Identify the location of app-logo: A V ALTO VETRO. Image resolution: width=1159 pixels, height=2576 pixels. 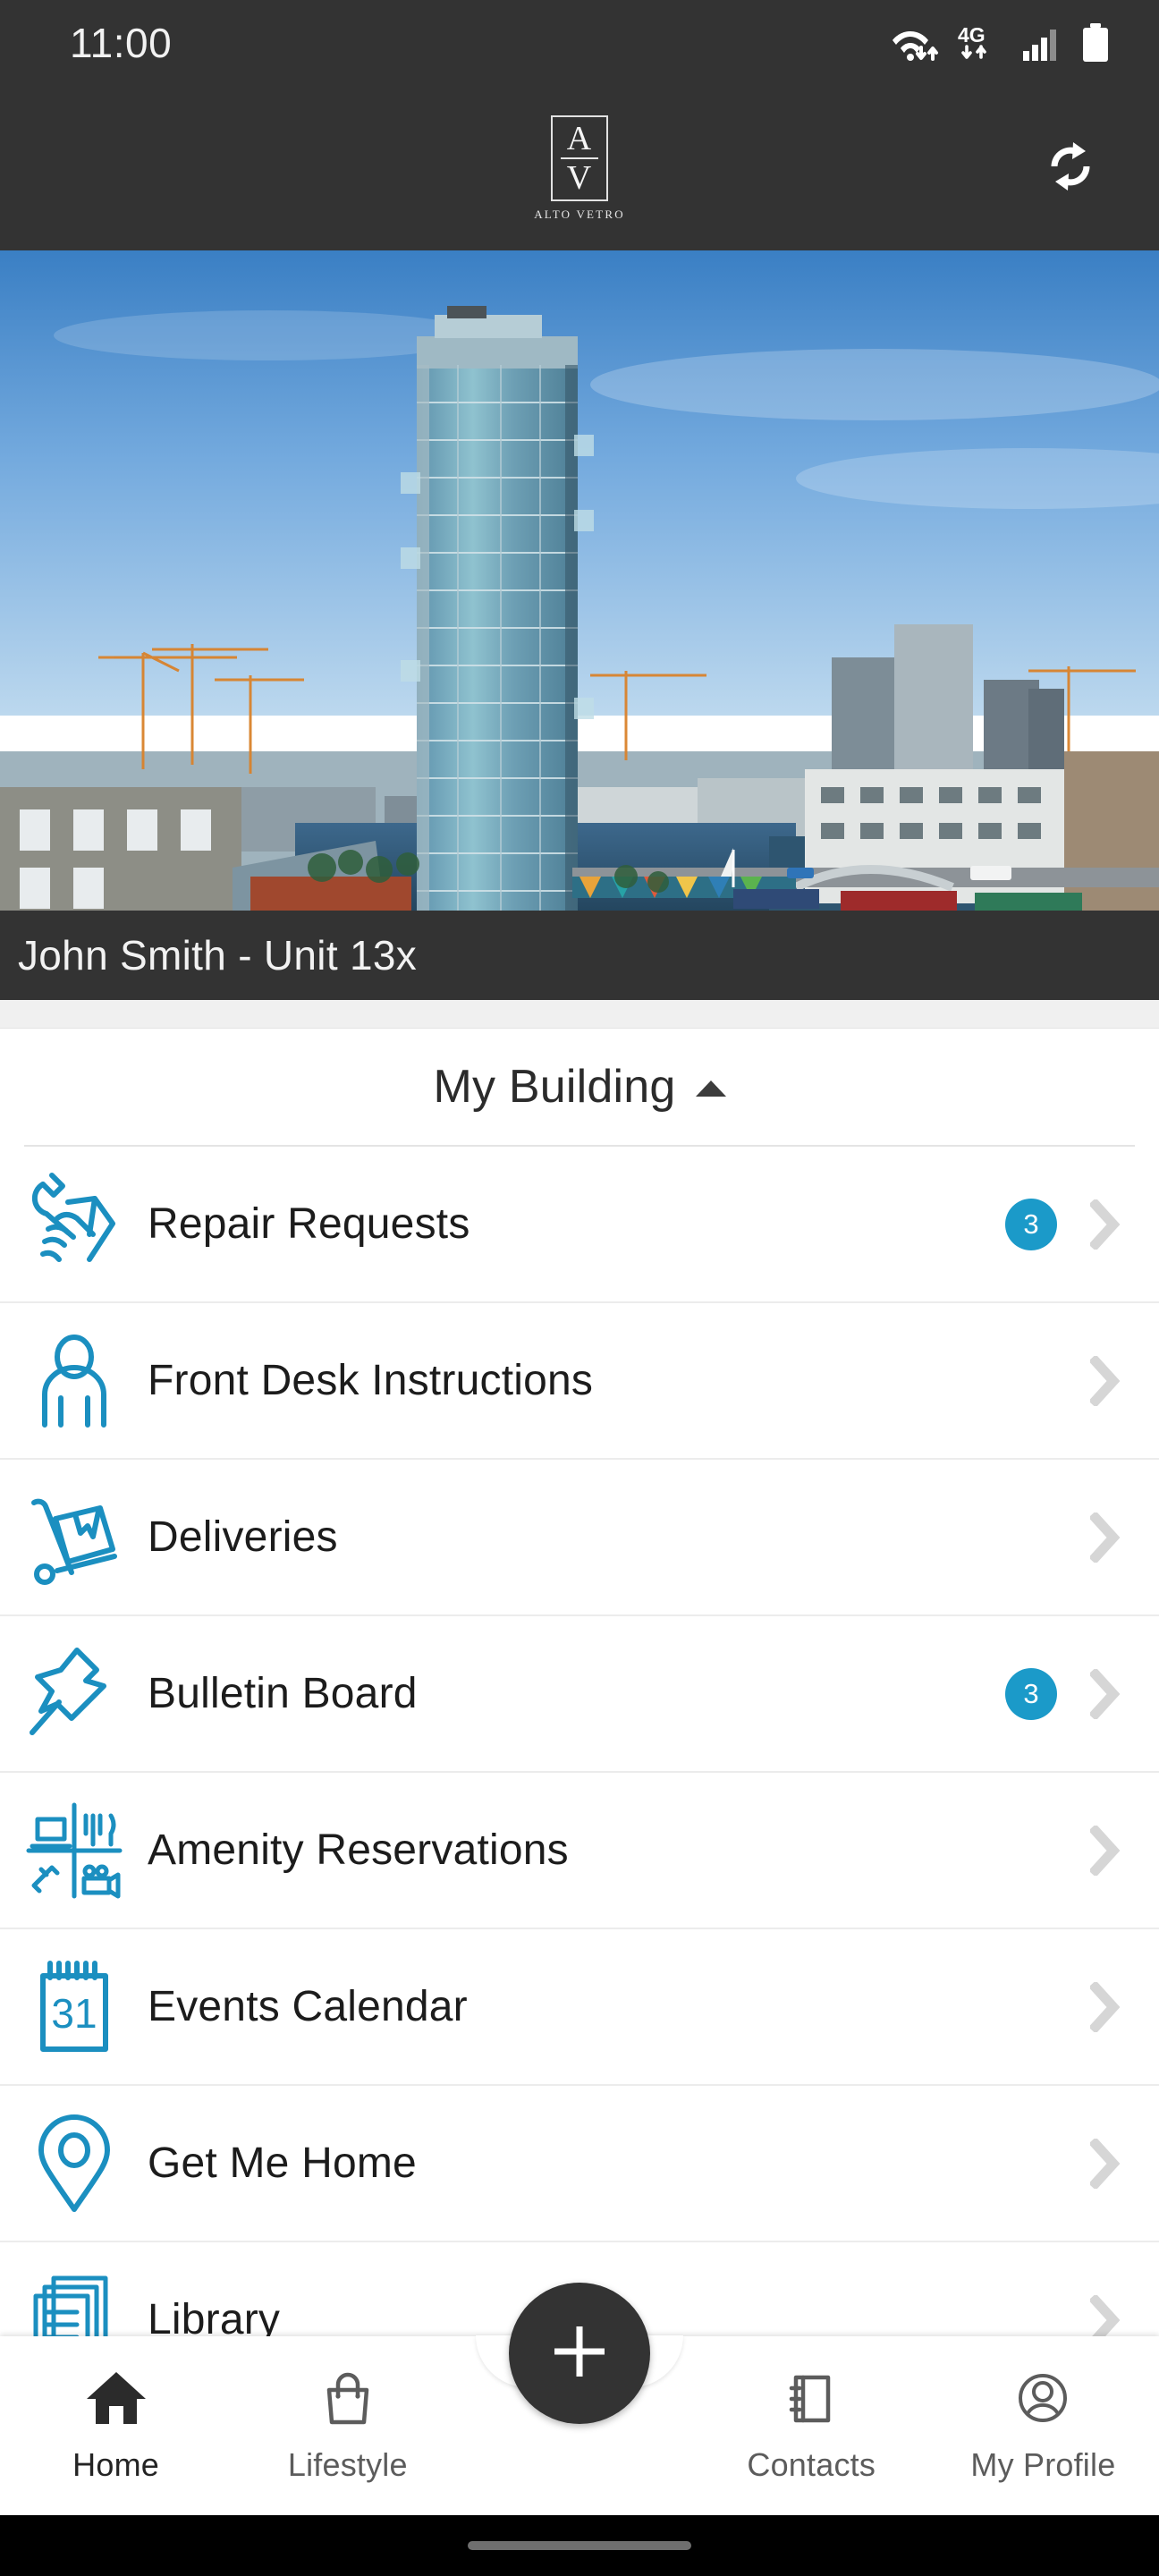
(579, 168).